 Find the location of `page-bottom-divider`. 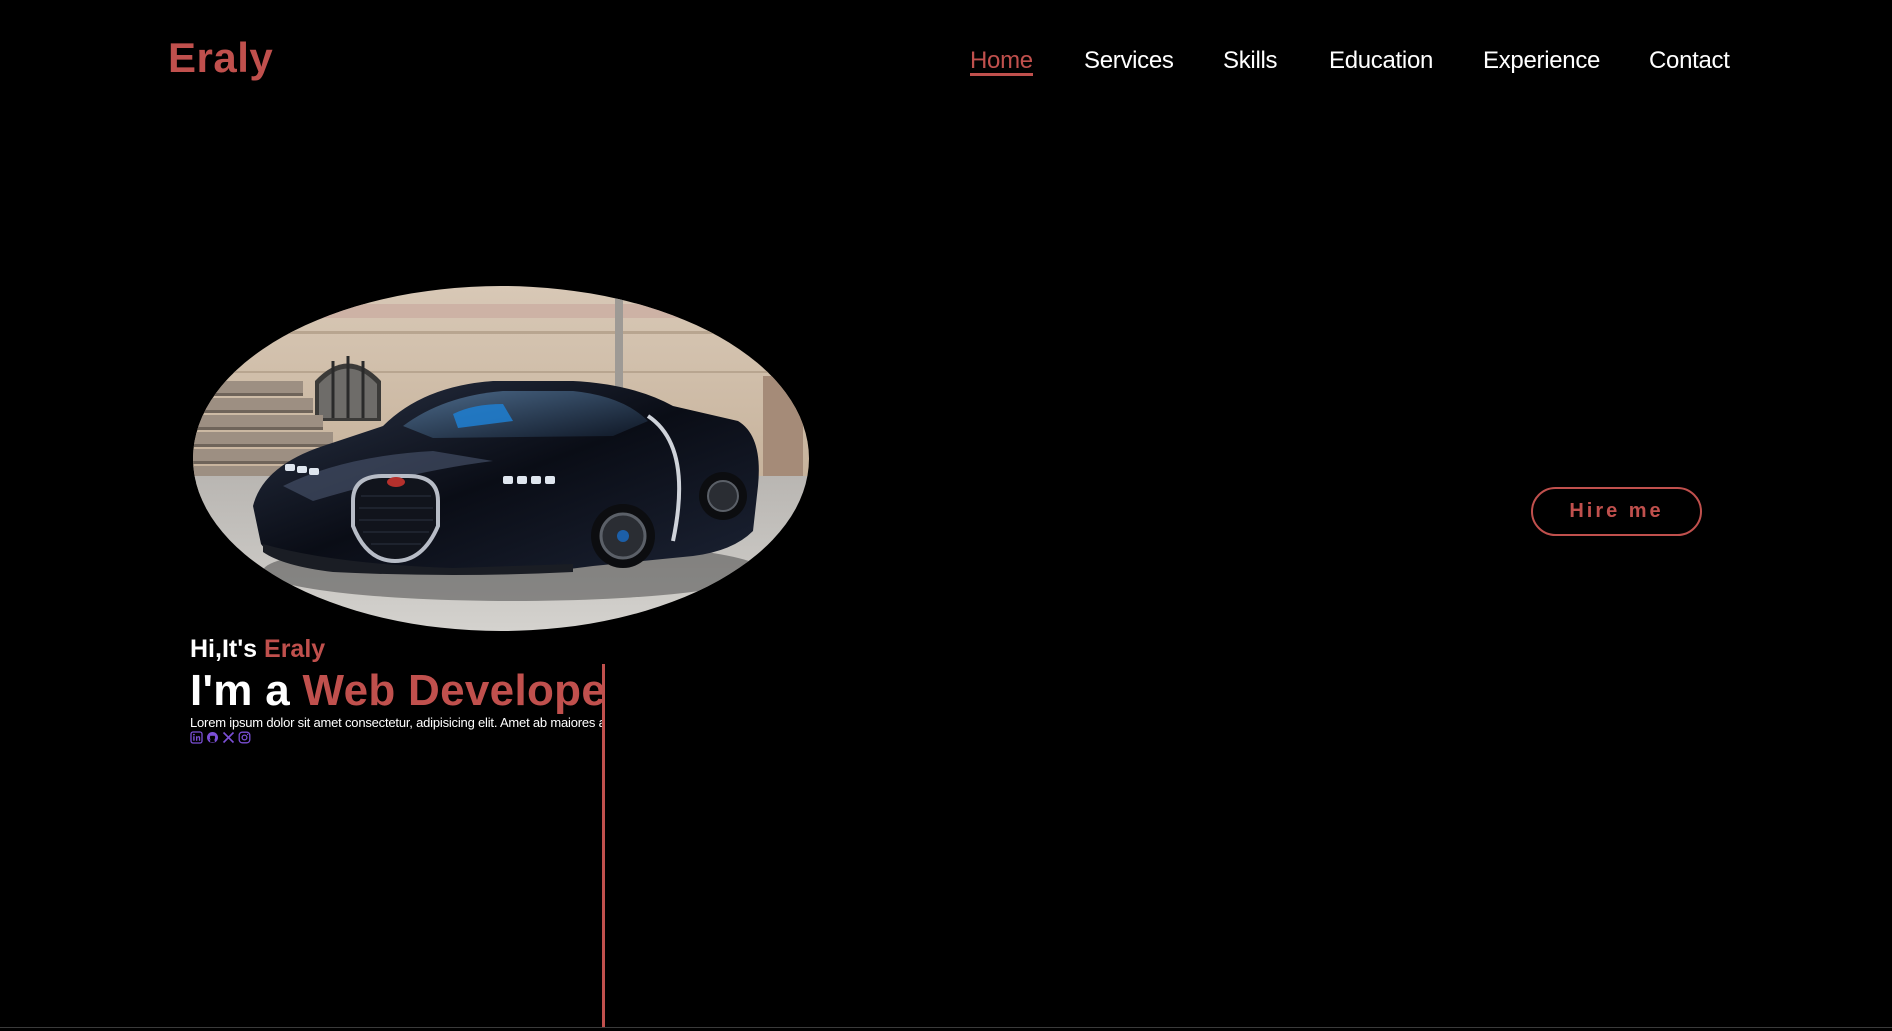

page-bottom-divider is located at coordinates (946, 1027).